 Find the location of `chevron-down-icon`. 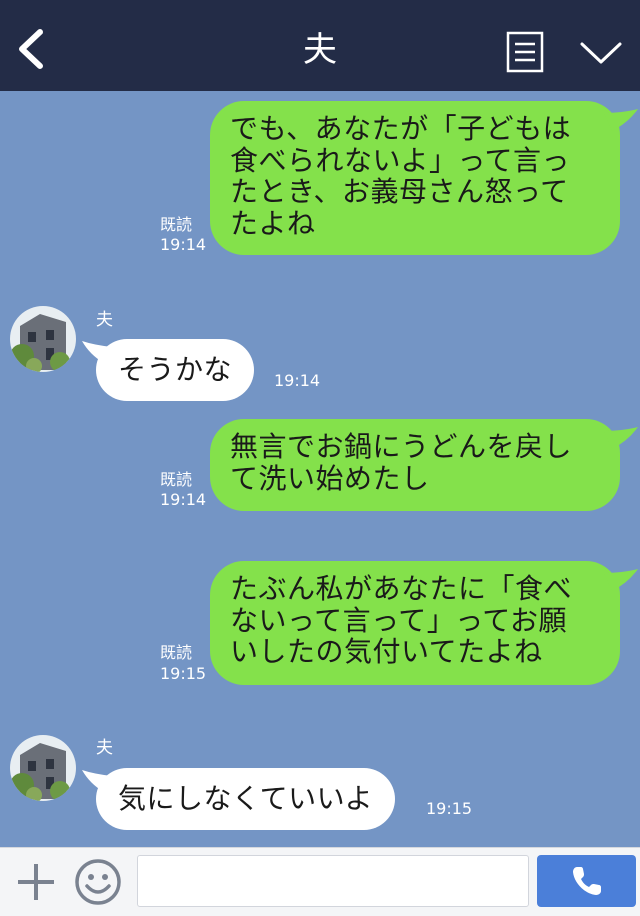

chevron-down-icon is located at coordinates (601, 53).